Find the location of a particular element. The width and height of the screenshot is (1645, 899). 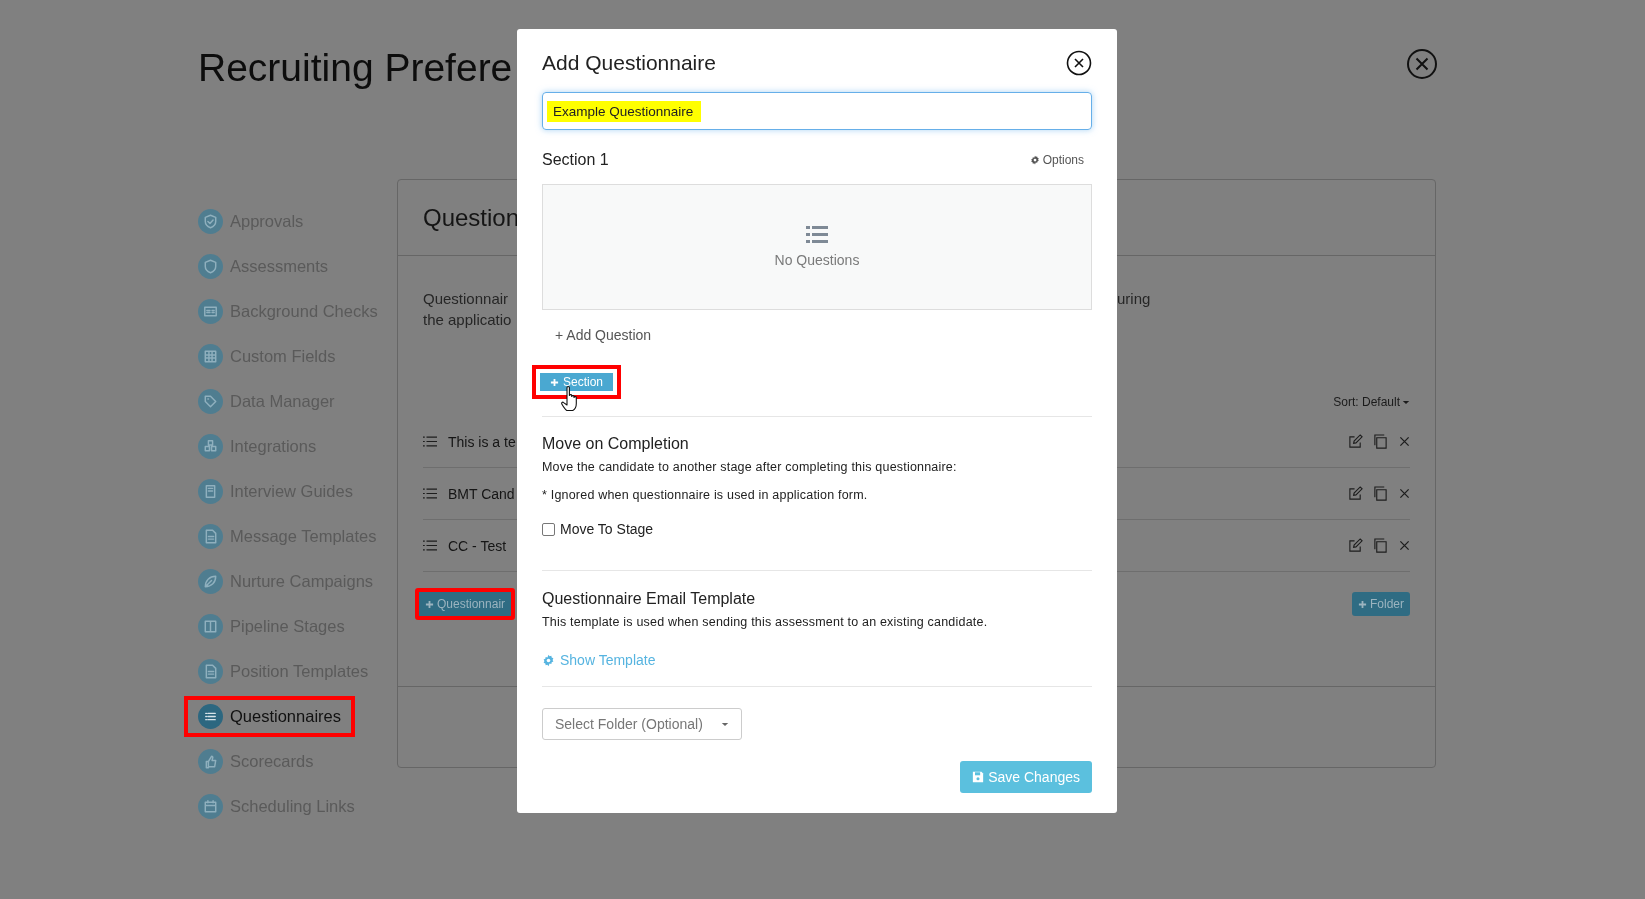

book-icon is located at coordinates (210, 491).